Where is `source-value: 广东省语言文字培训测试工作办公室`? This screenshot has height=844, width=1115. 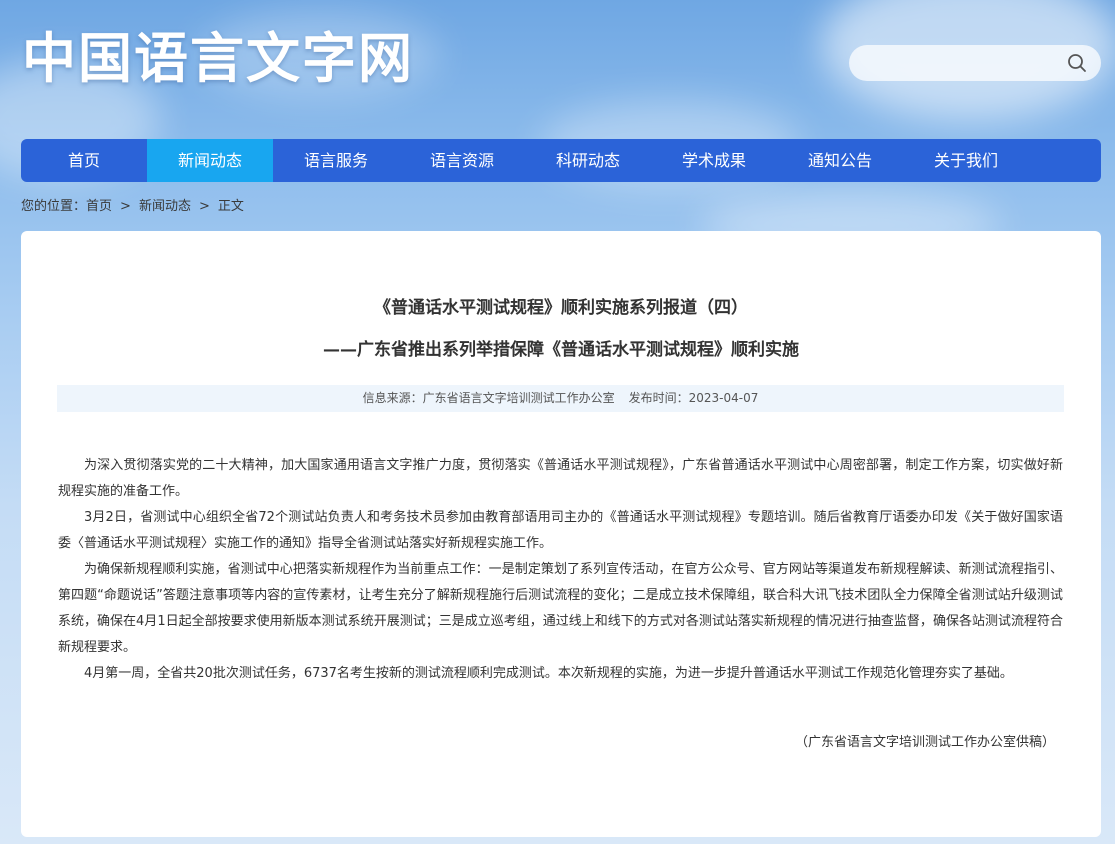 source-value: 广东省语言文字培训测试工作办公室 is located at coordinates (518, 398).